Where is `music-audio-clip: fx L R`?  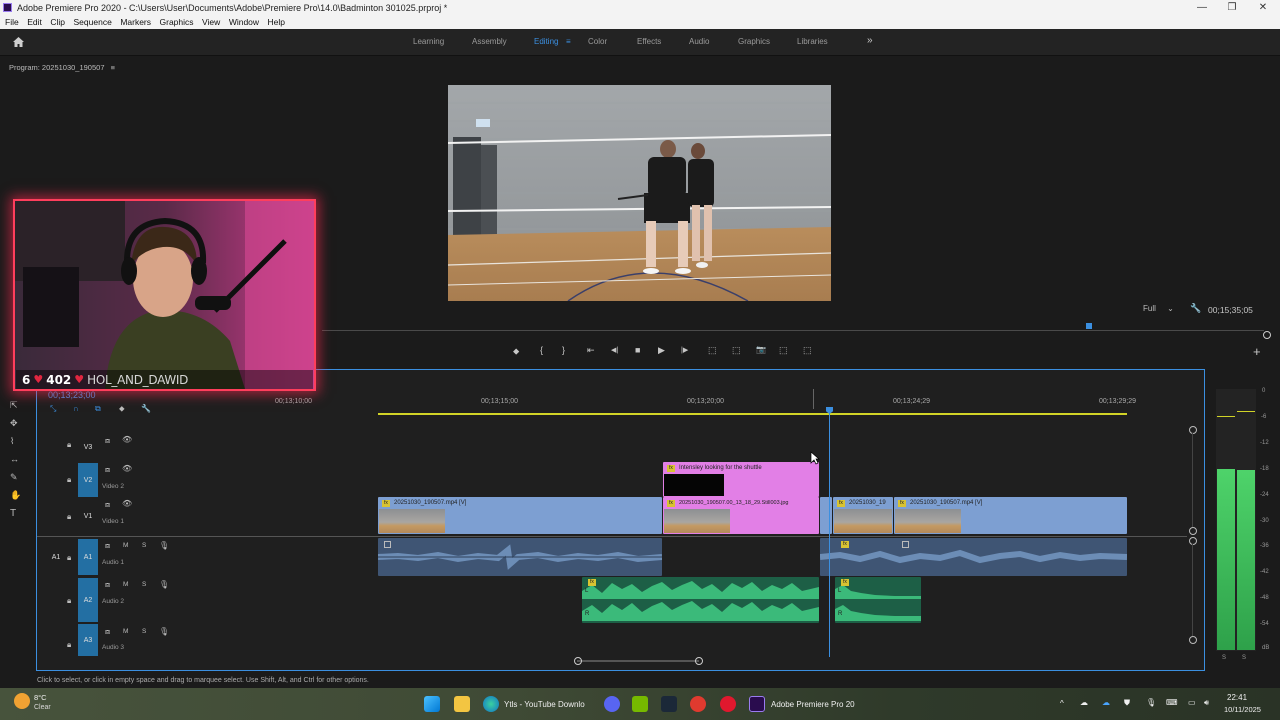 music-audio-clip: fx L R is located at coordinates (878, 600).